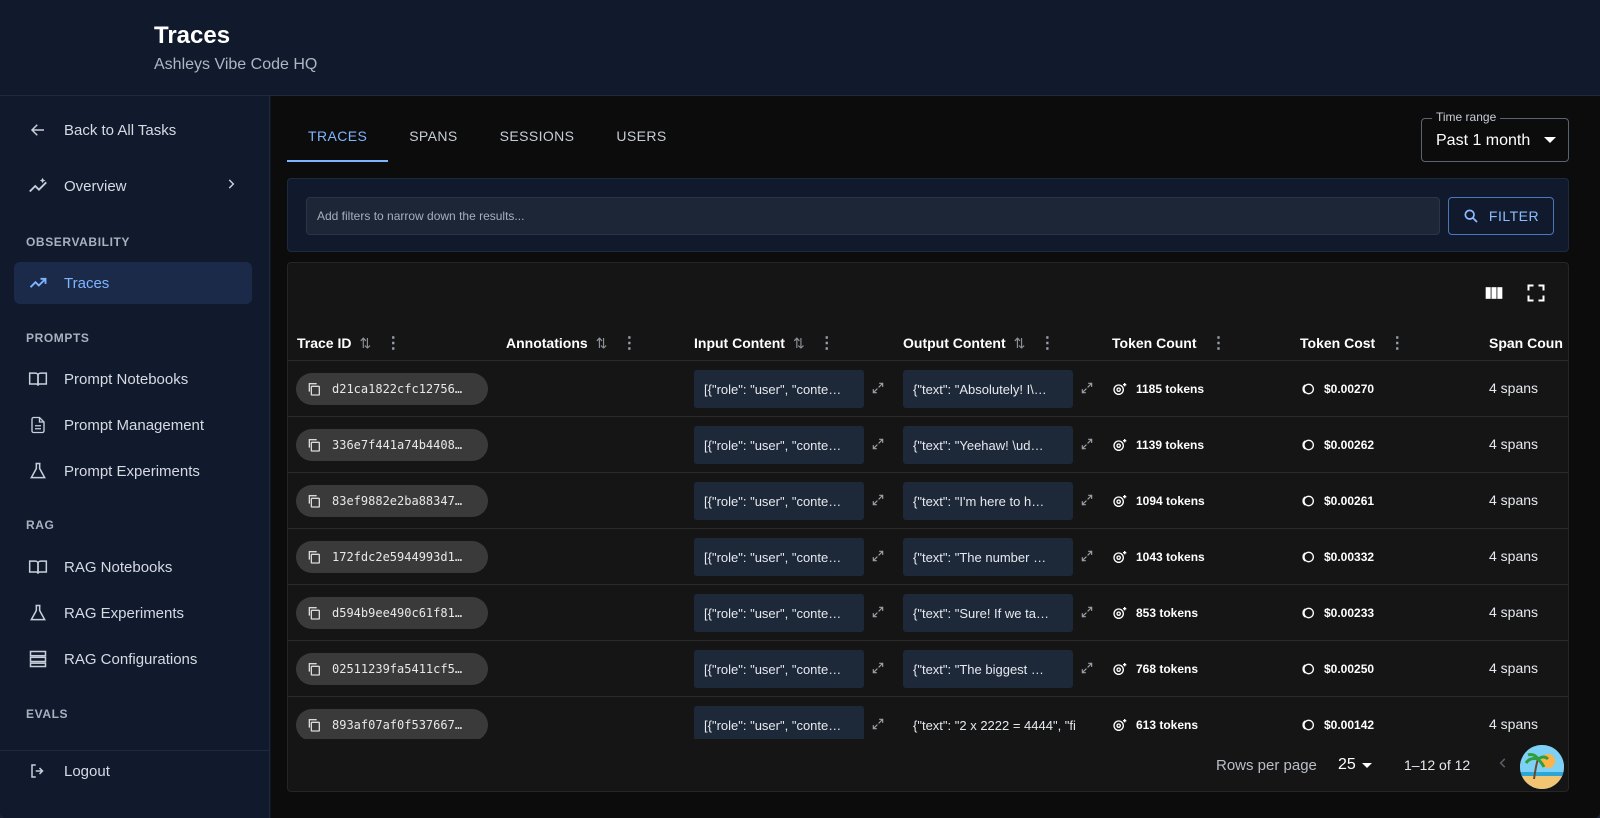 This screenshot has height=818, width=1600. I want to click on column-header-annotations: Annotations ⇅ ⋮, so click(571, 343).